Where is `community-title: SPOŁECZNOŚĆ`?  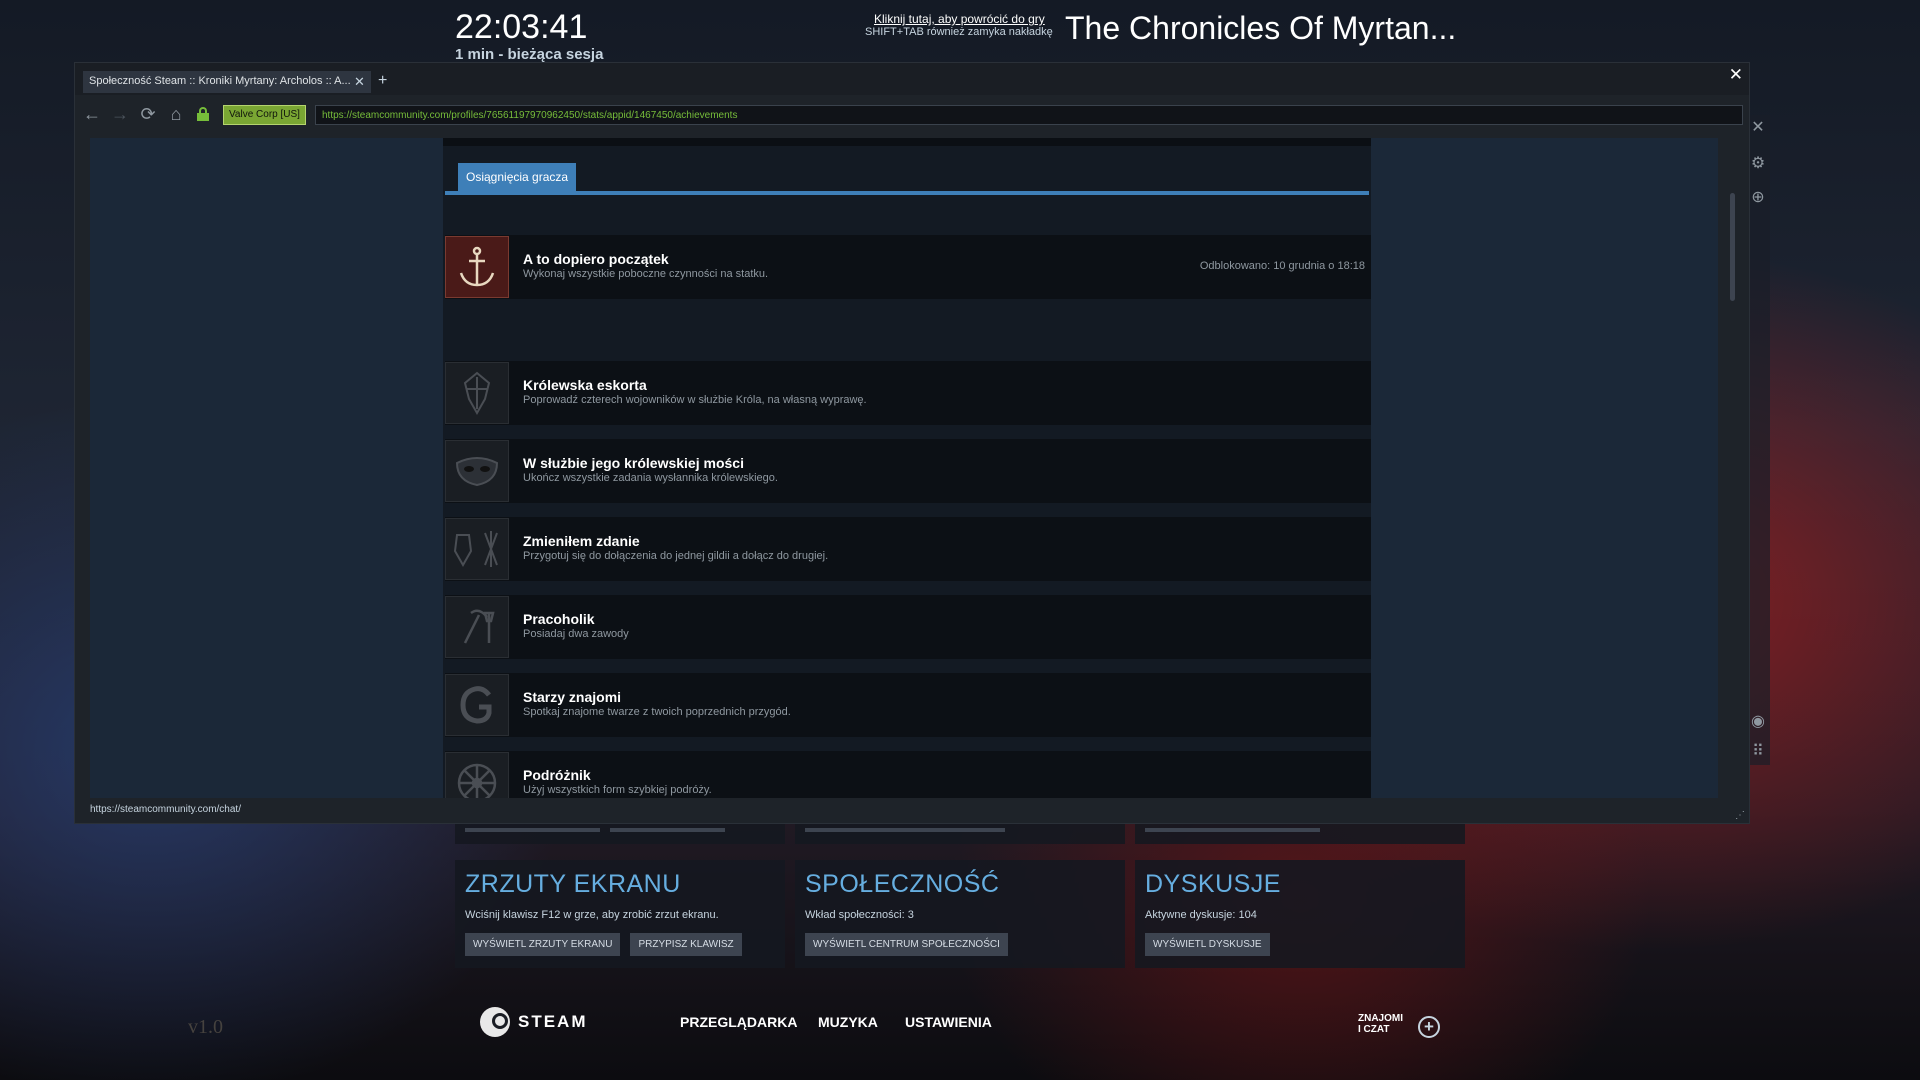
community-title: SPOŁECZNOŚĆ is located at coordinates (902, 884).